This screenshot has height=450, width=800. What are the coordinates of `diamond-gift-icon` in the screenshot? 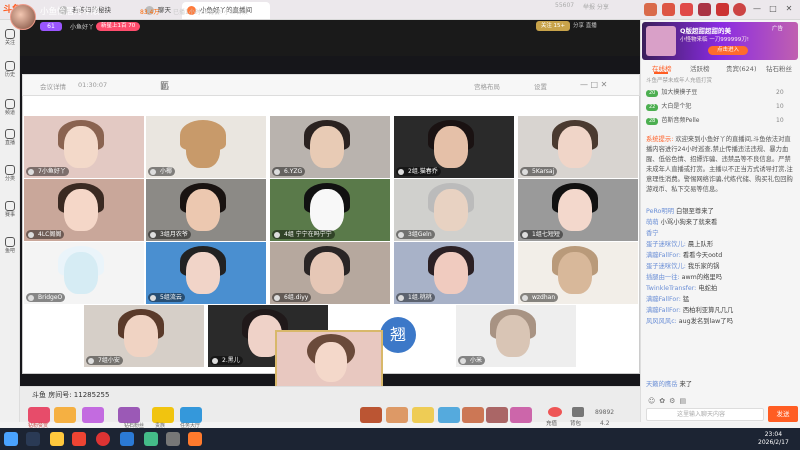 It's located at (39, 415).